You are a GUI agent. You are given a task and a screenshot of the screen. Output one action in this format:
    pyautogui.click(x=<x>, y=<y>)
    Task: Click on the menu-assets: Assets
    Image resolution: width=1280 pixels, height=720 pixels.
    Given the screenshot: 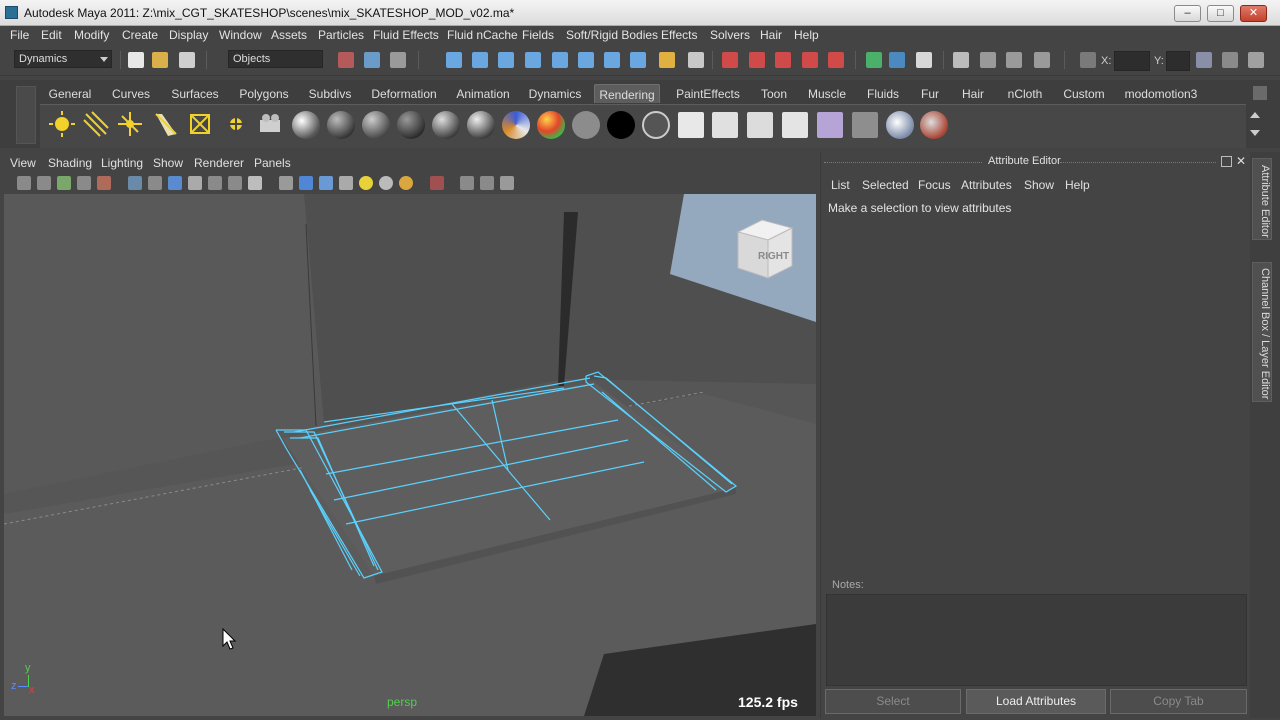 What is the action you would take?
    pyautogui.click(x=289, y=36)
    